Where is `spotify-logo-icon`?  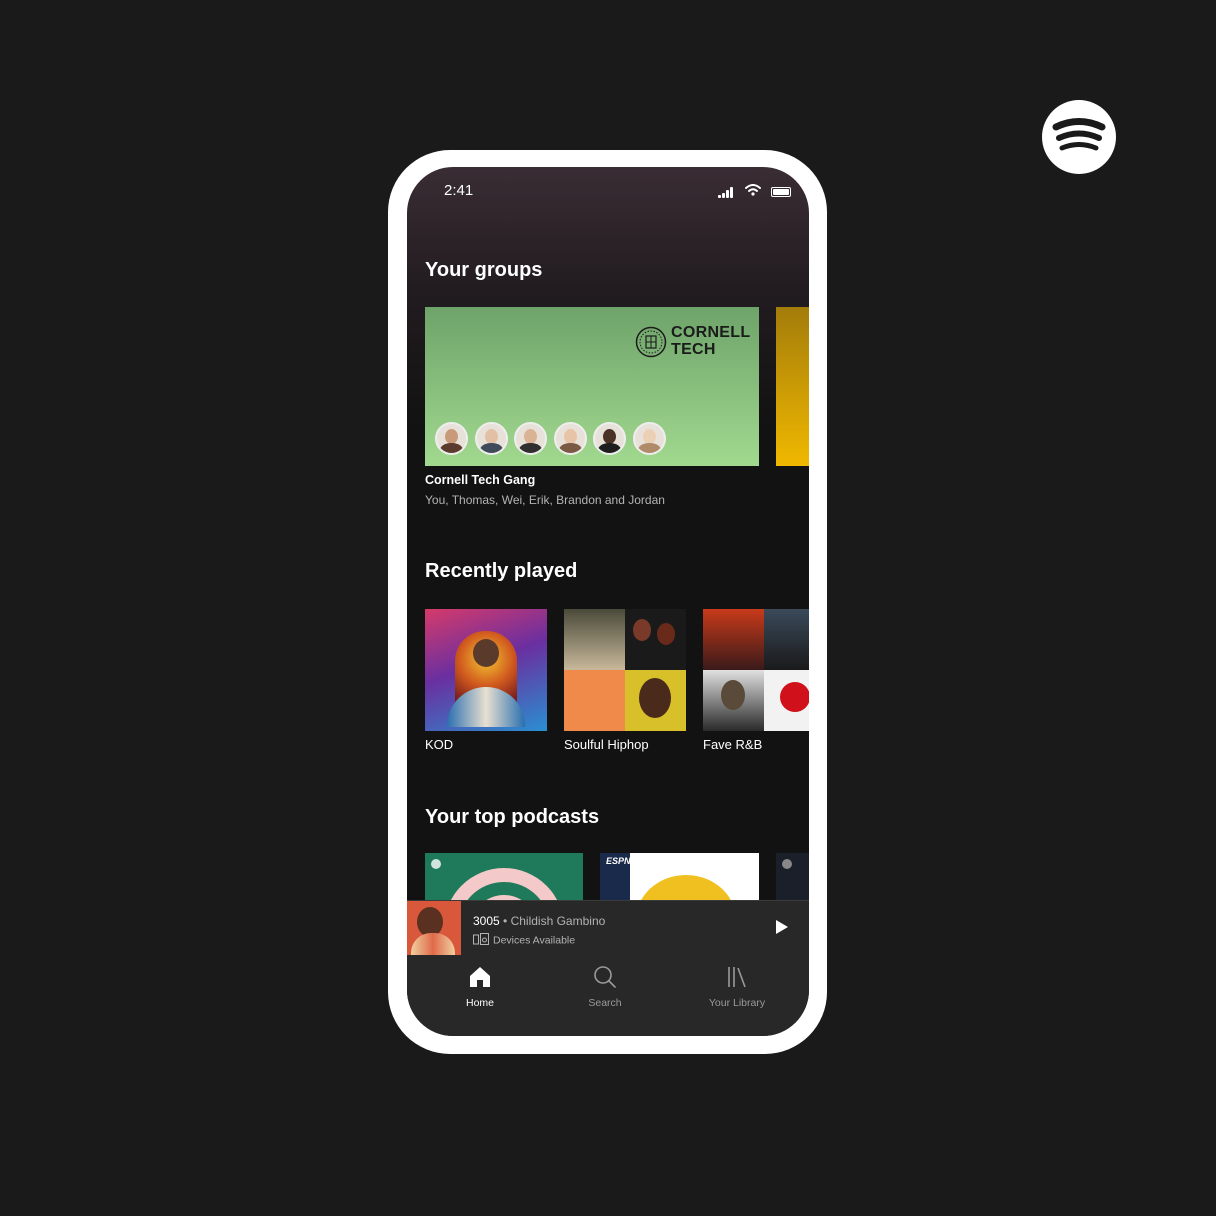
spotify-logo-icon is located at coordinates (1079, 137).